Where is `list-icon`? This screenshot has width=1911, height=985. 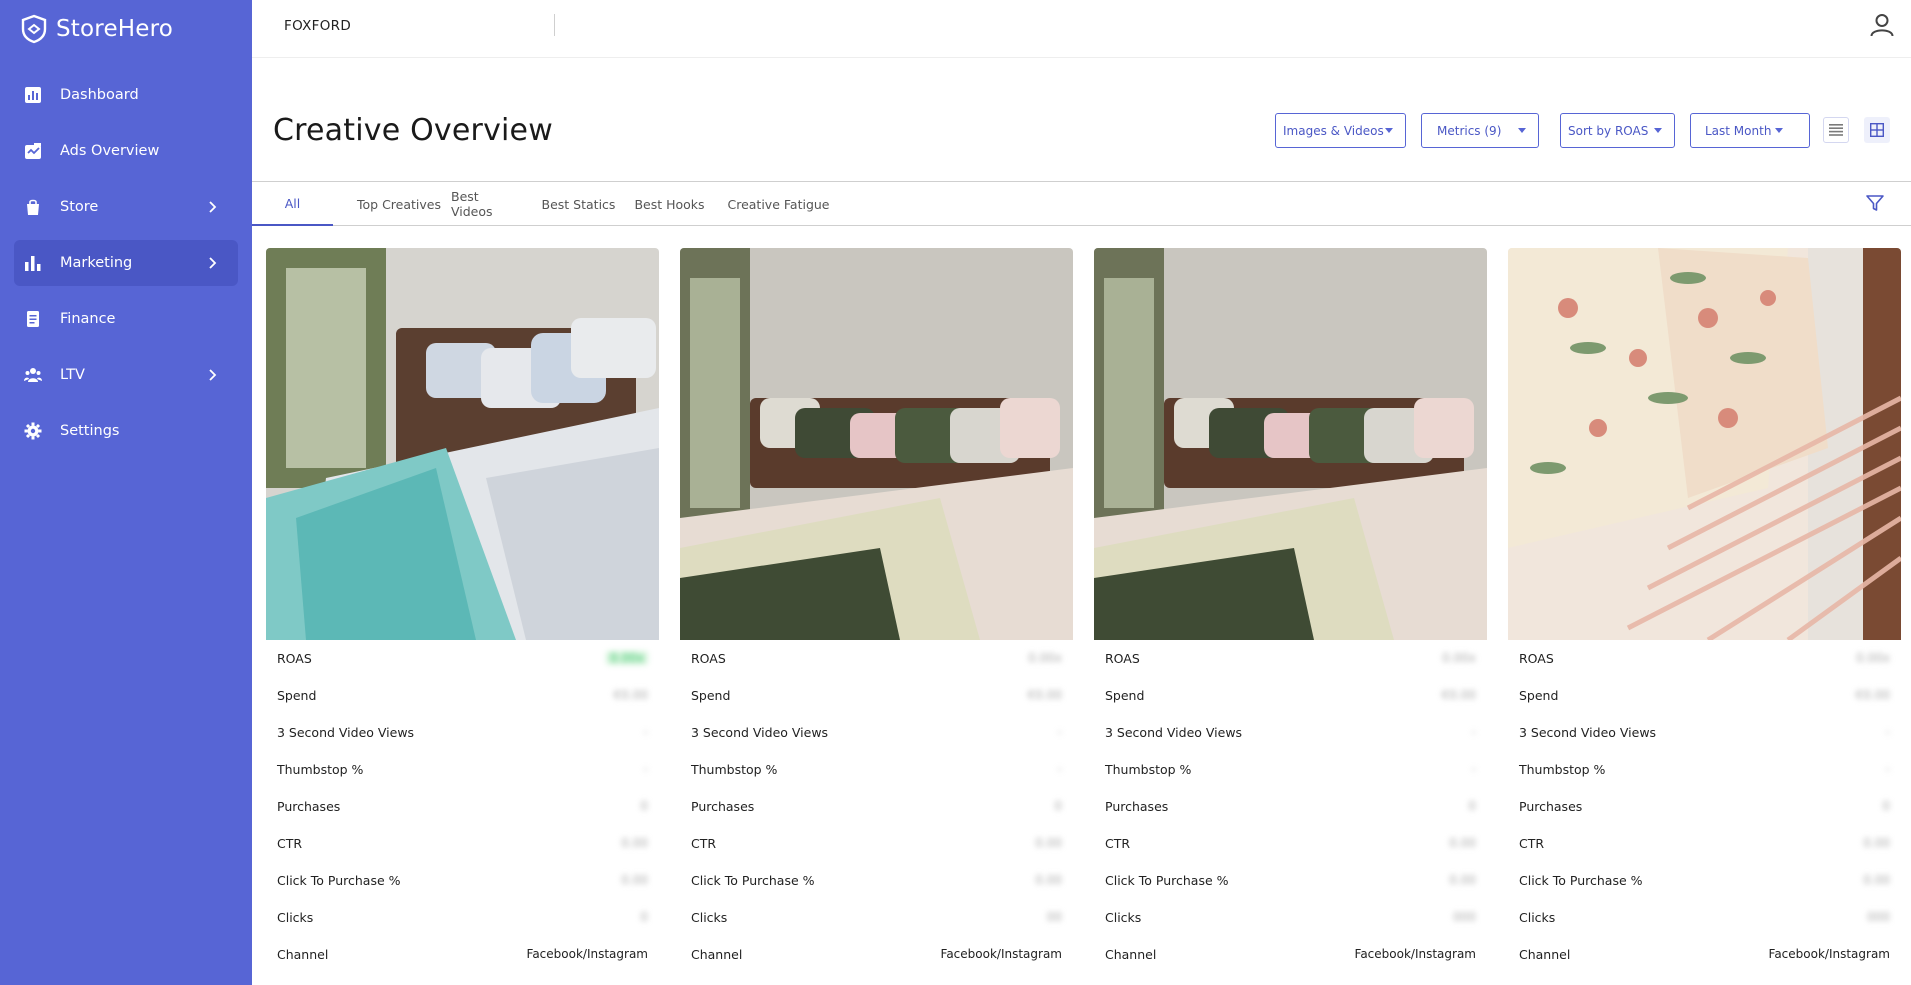 list-icon is located at coordinates (1836, 130).